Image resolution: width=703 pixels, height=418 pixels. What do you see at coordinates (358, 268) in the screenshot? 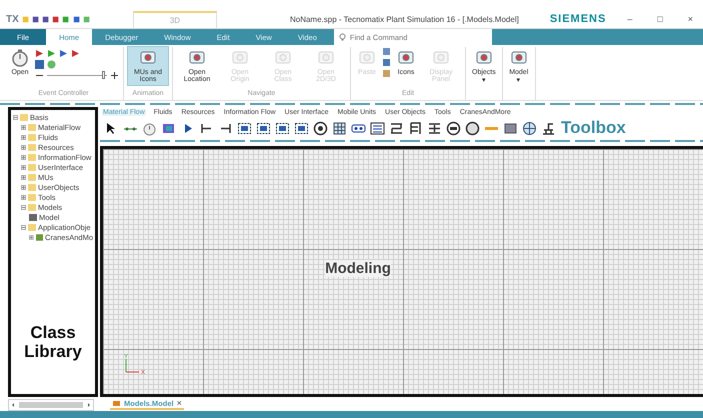
I see `canvas-caption: Modeling` at bounding box center [358, 268].